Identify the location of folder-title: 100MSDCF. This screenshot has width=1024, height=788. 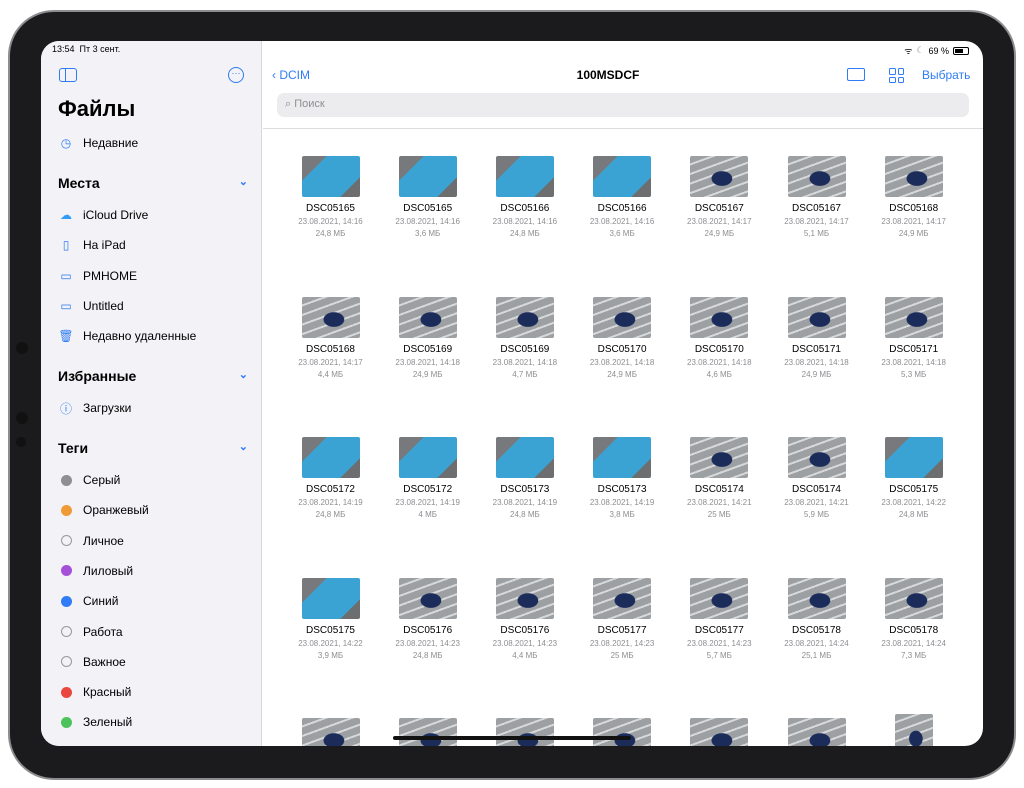
(608, 75).